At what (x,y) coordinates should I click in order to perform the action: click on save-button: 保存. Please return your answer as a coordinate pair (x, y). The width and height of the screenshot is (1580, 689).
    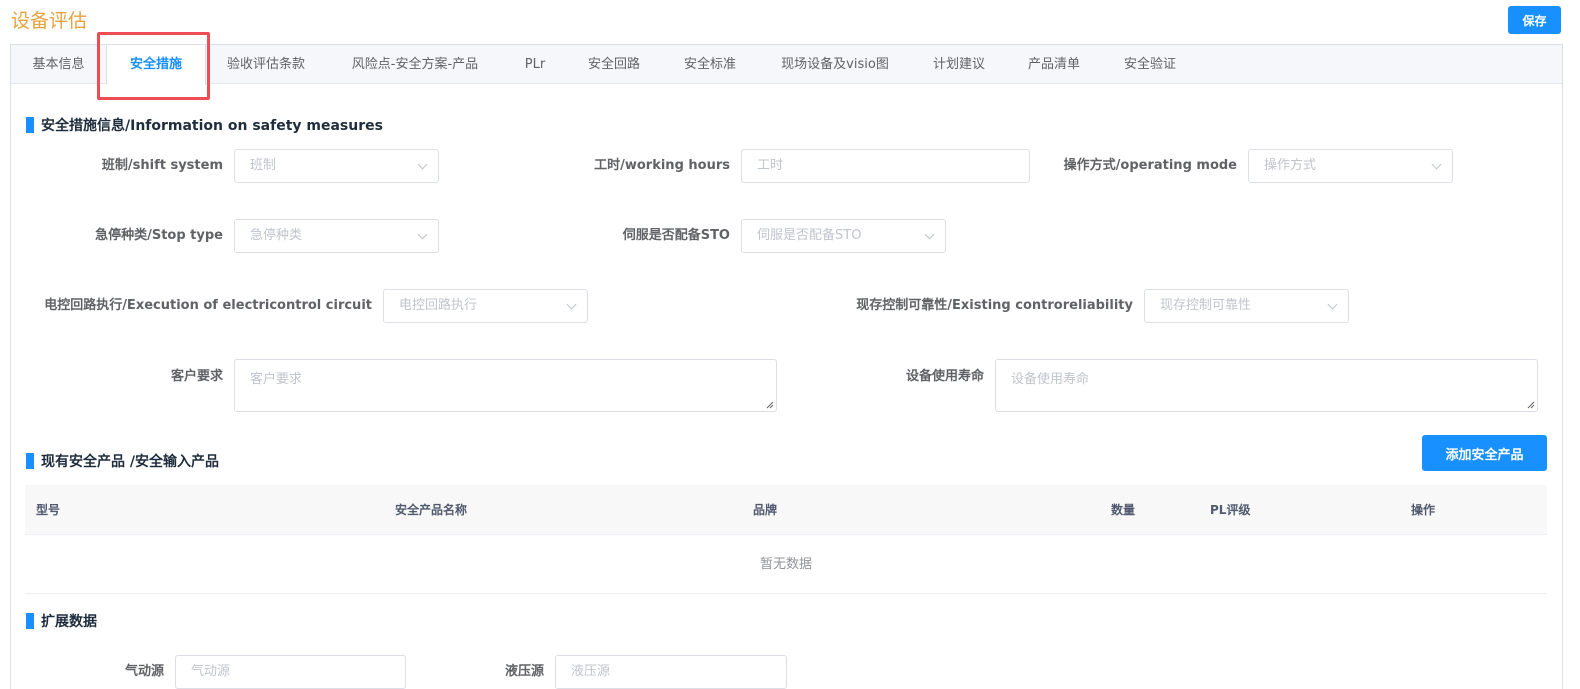
    Looking at the image, I should click on (1534, 20).